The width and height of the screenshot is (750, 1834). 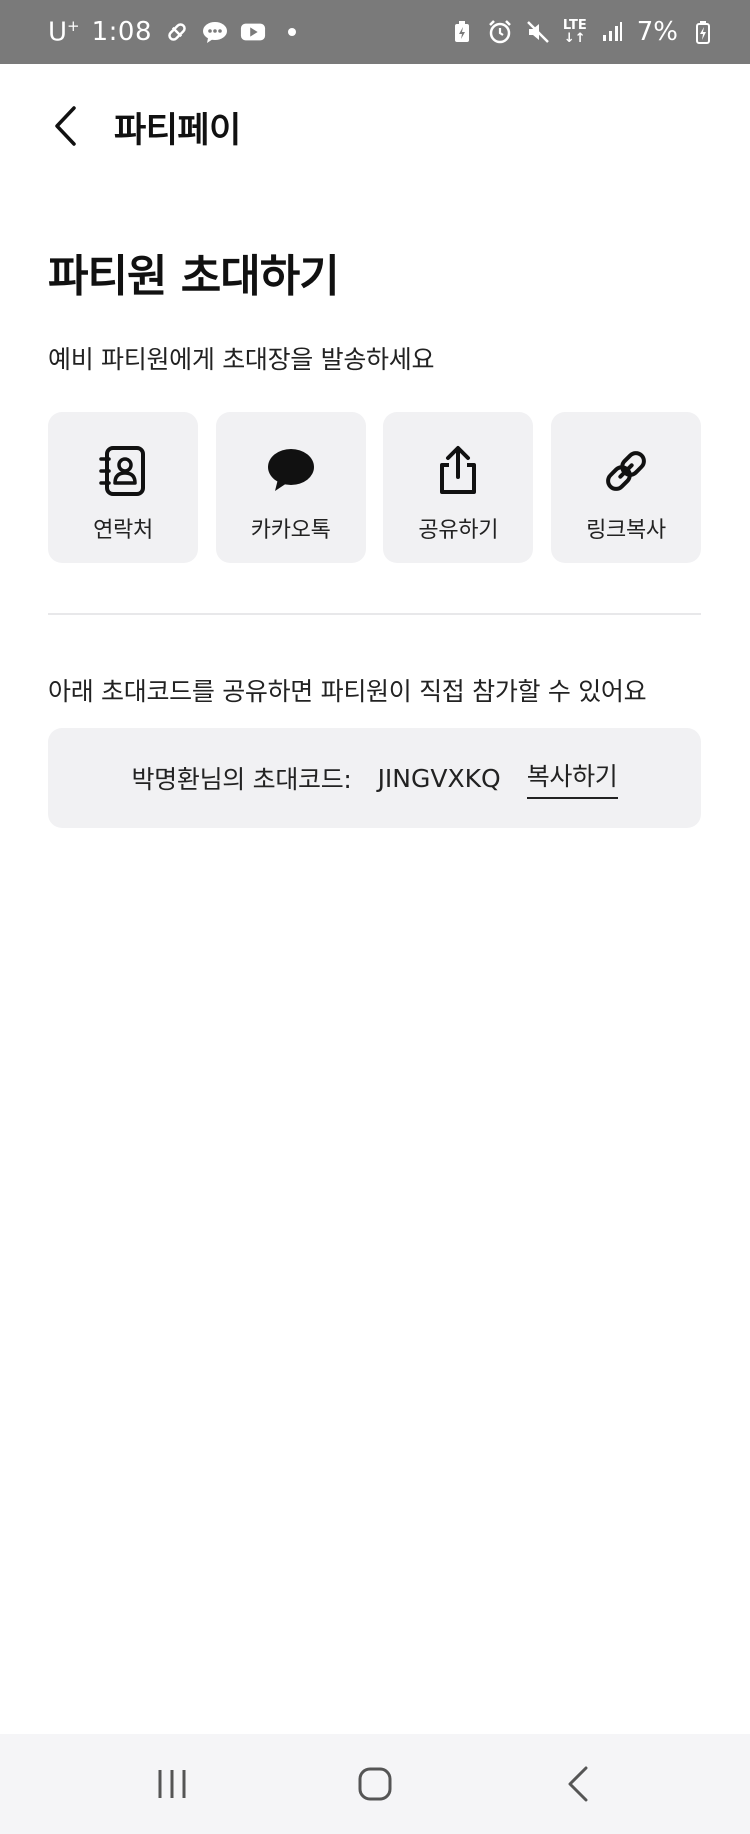 I want to click on carrier-sup: +, so click(x=73, y=25).